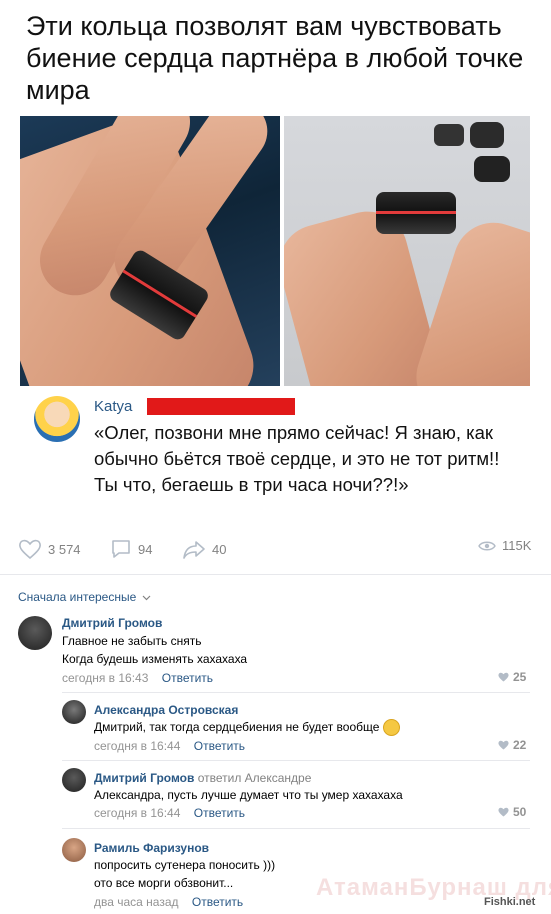 The width and height of the screenshot is (551, 914). I want to click on comment-author: Александра Островская, so click(166, 710).